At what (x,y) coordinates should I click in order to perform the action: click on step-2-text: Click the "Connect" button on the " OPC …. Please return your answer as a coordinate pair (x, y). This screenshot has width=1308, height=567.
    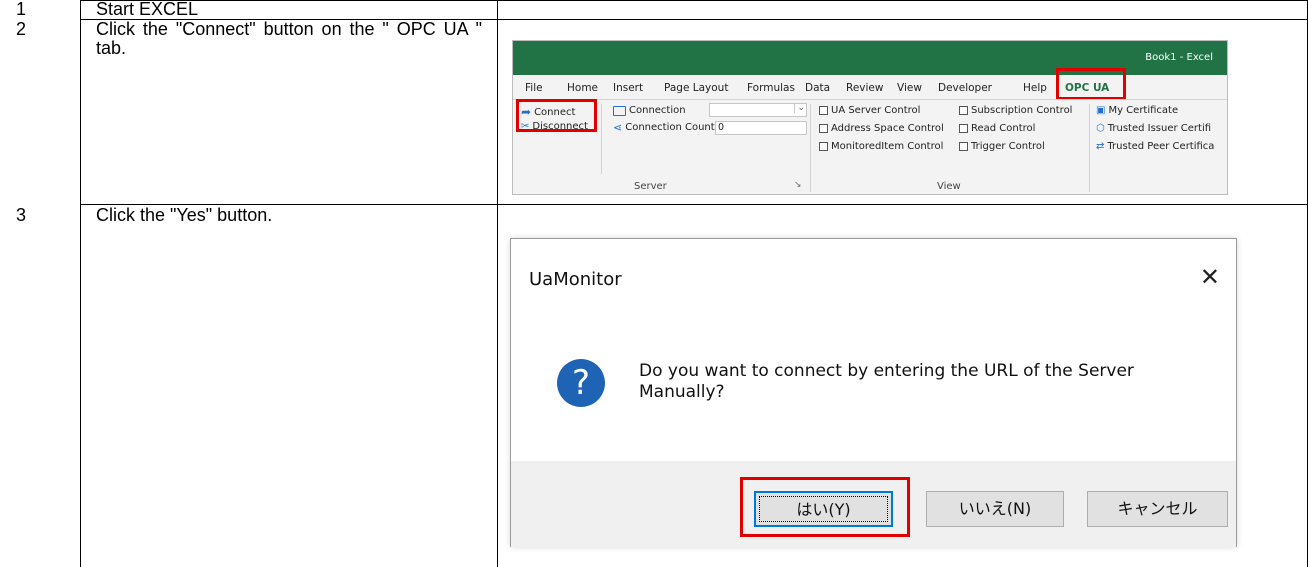
    Looking at the image, I should click on (289, 38).